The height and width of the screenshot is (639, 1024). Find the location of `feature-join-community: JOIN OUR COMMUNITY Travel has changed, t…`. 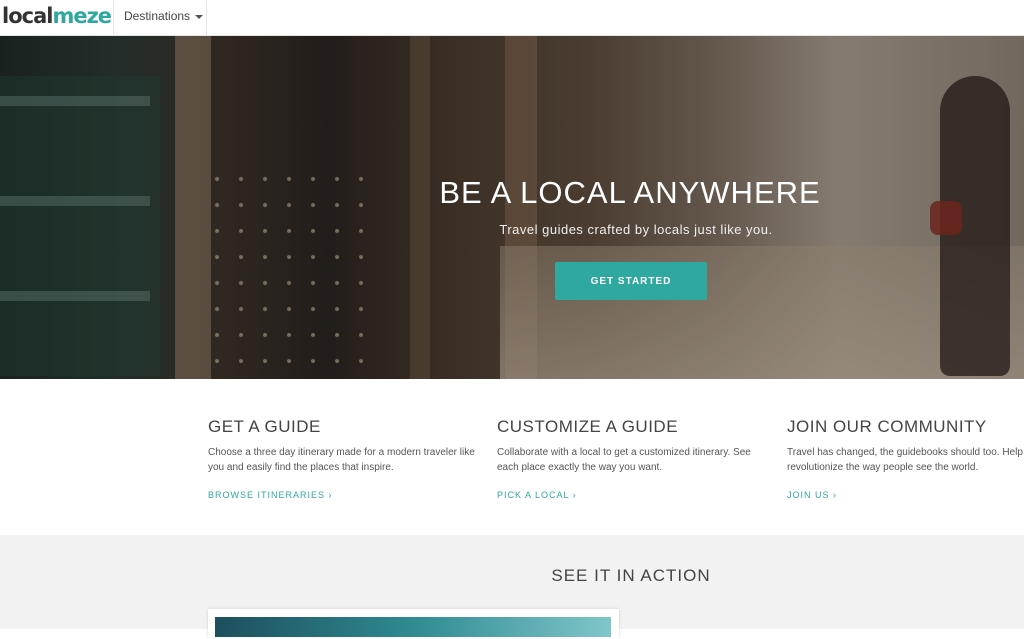

feature-join-community: JOIN OUR COMMUNITY Travel has changed, t… is located at coordinates (905, 460).